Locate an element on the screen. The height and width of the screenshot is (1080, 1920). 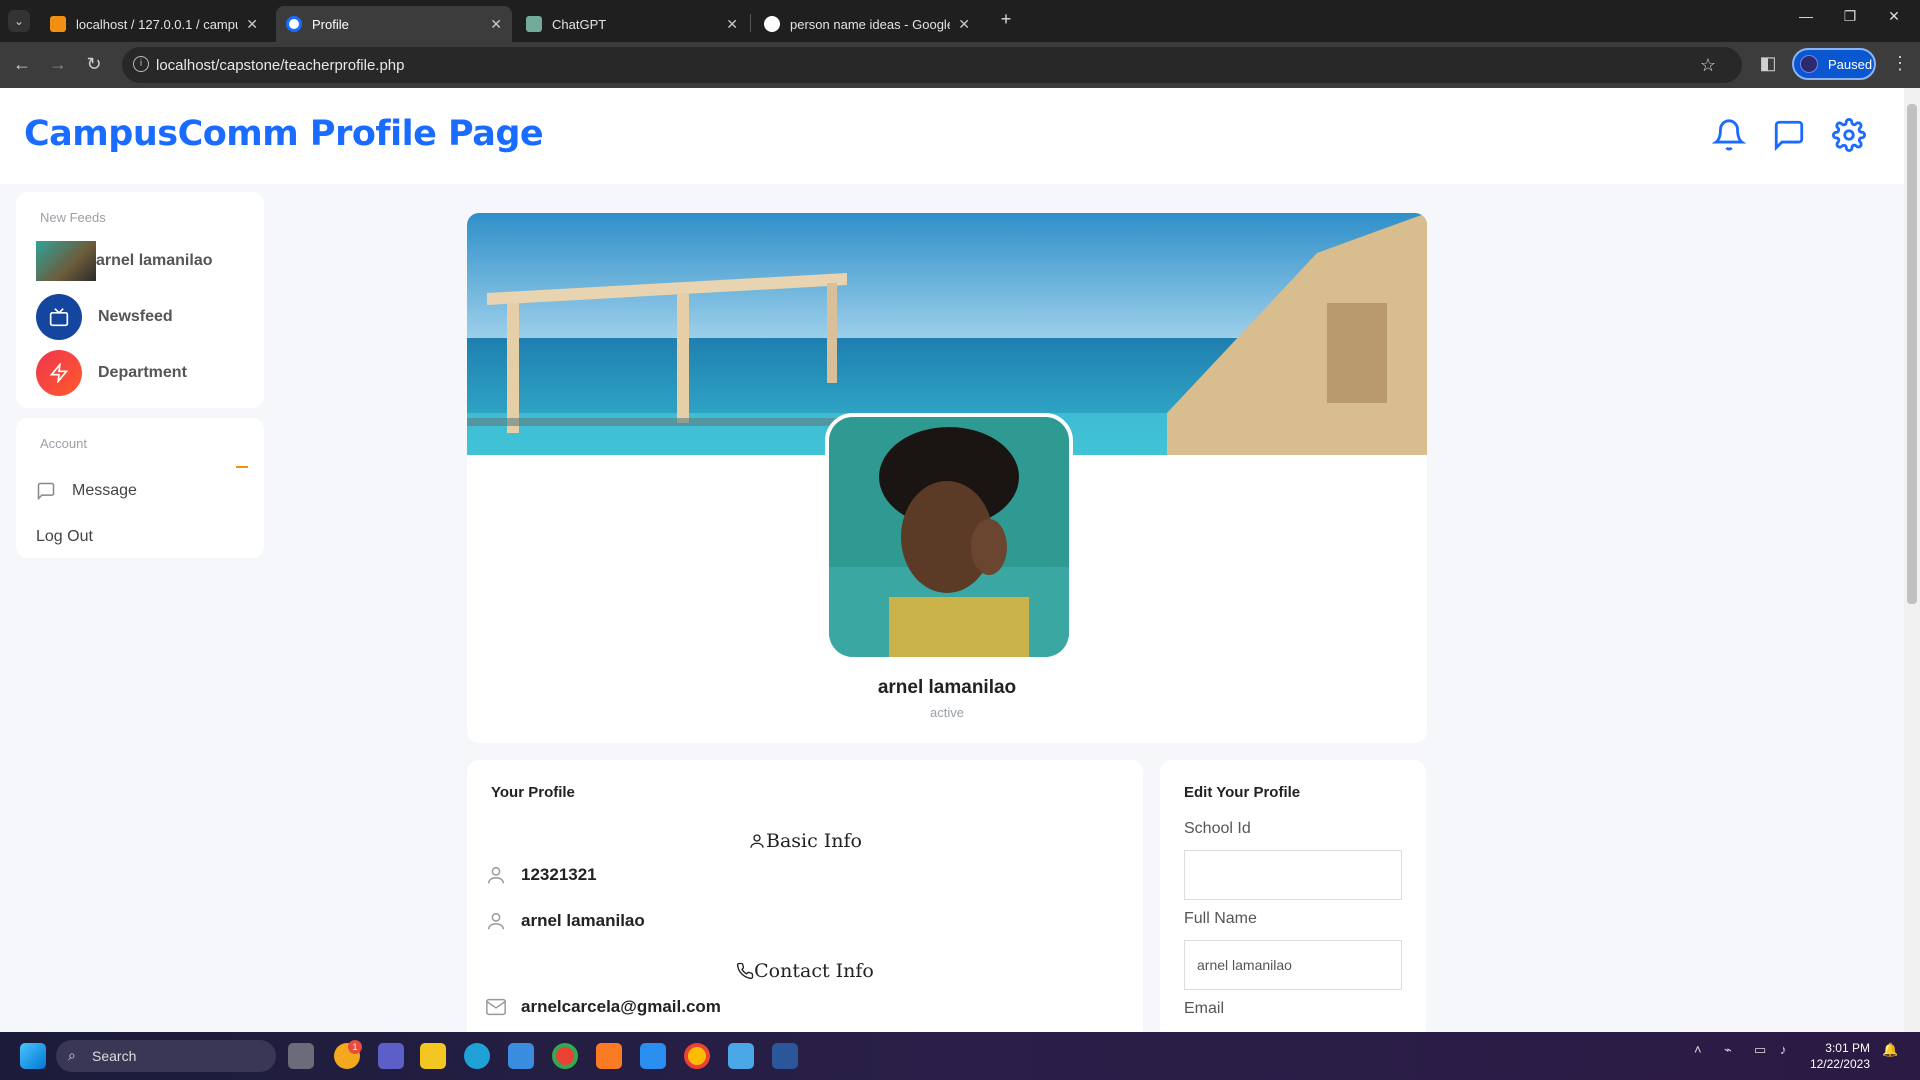
xampp-icon is located at coordinates (609, 1056).